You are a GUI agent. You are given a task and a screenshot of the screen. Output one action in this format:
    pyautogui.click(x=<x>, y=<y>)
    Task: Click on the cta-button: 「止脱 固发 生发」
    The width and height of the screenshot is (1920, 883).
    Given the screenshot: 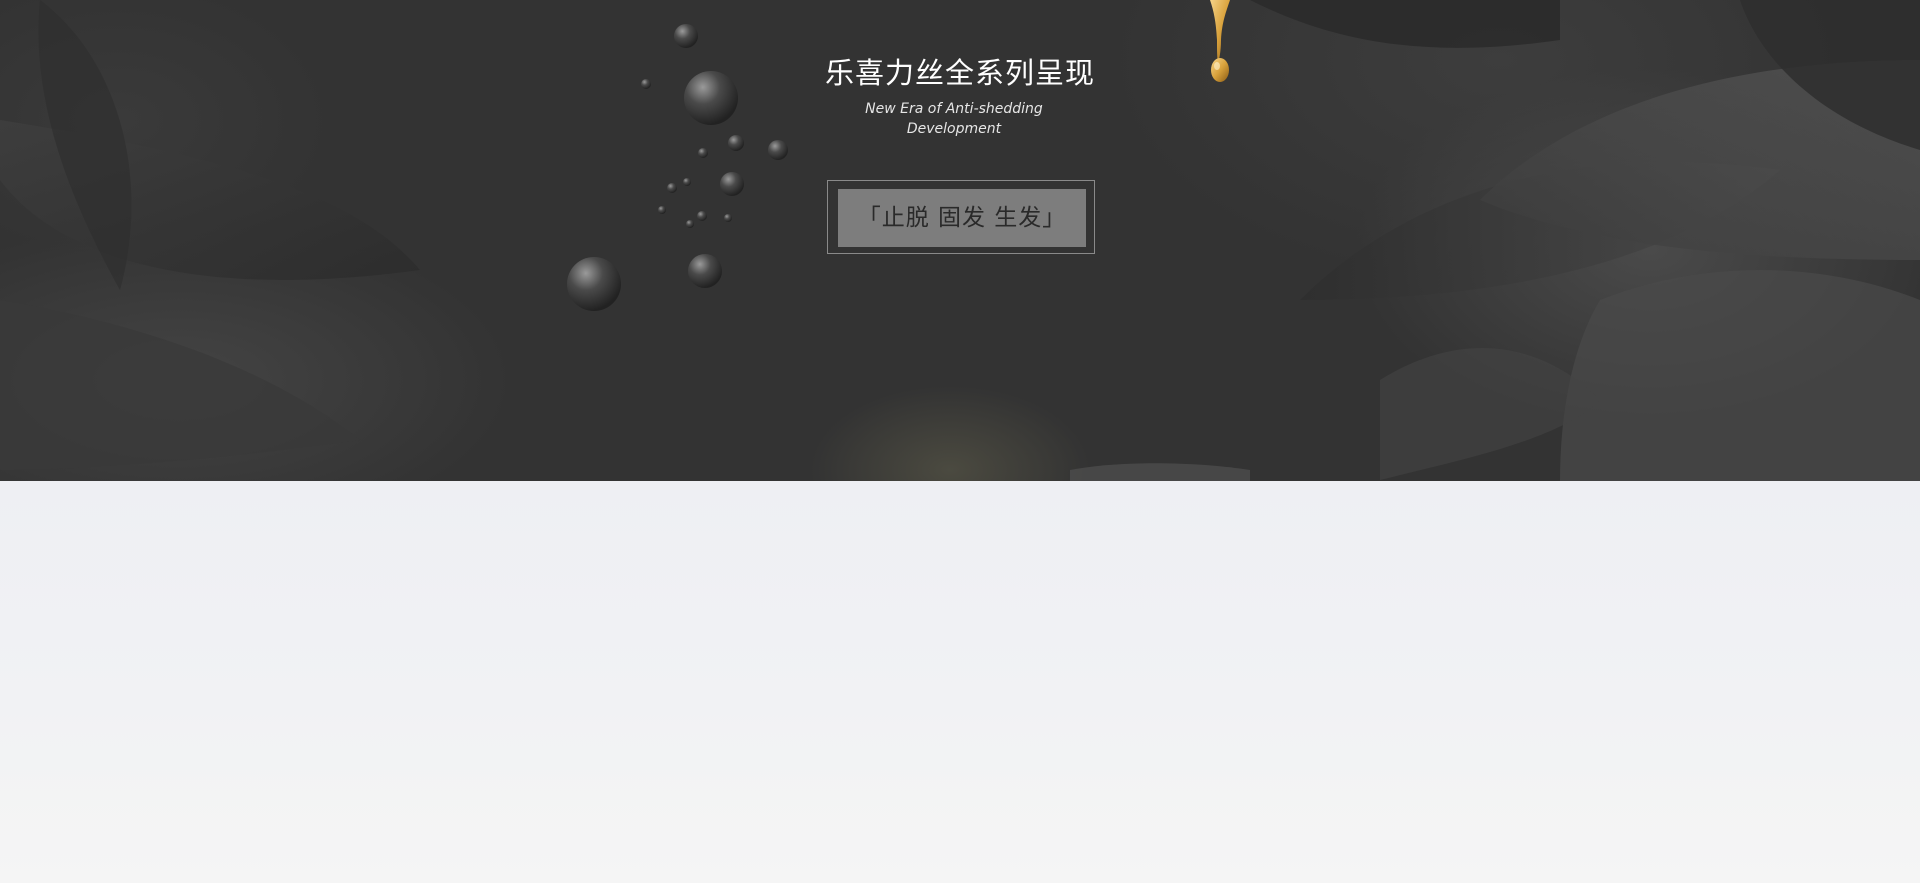 What is the action you would take?
    pyautogui.click(x=962, y=218)
    